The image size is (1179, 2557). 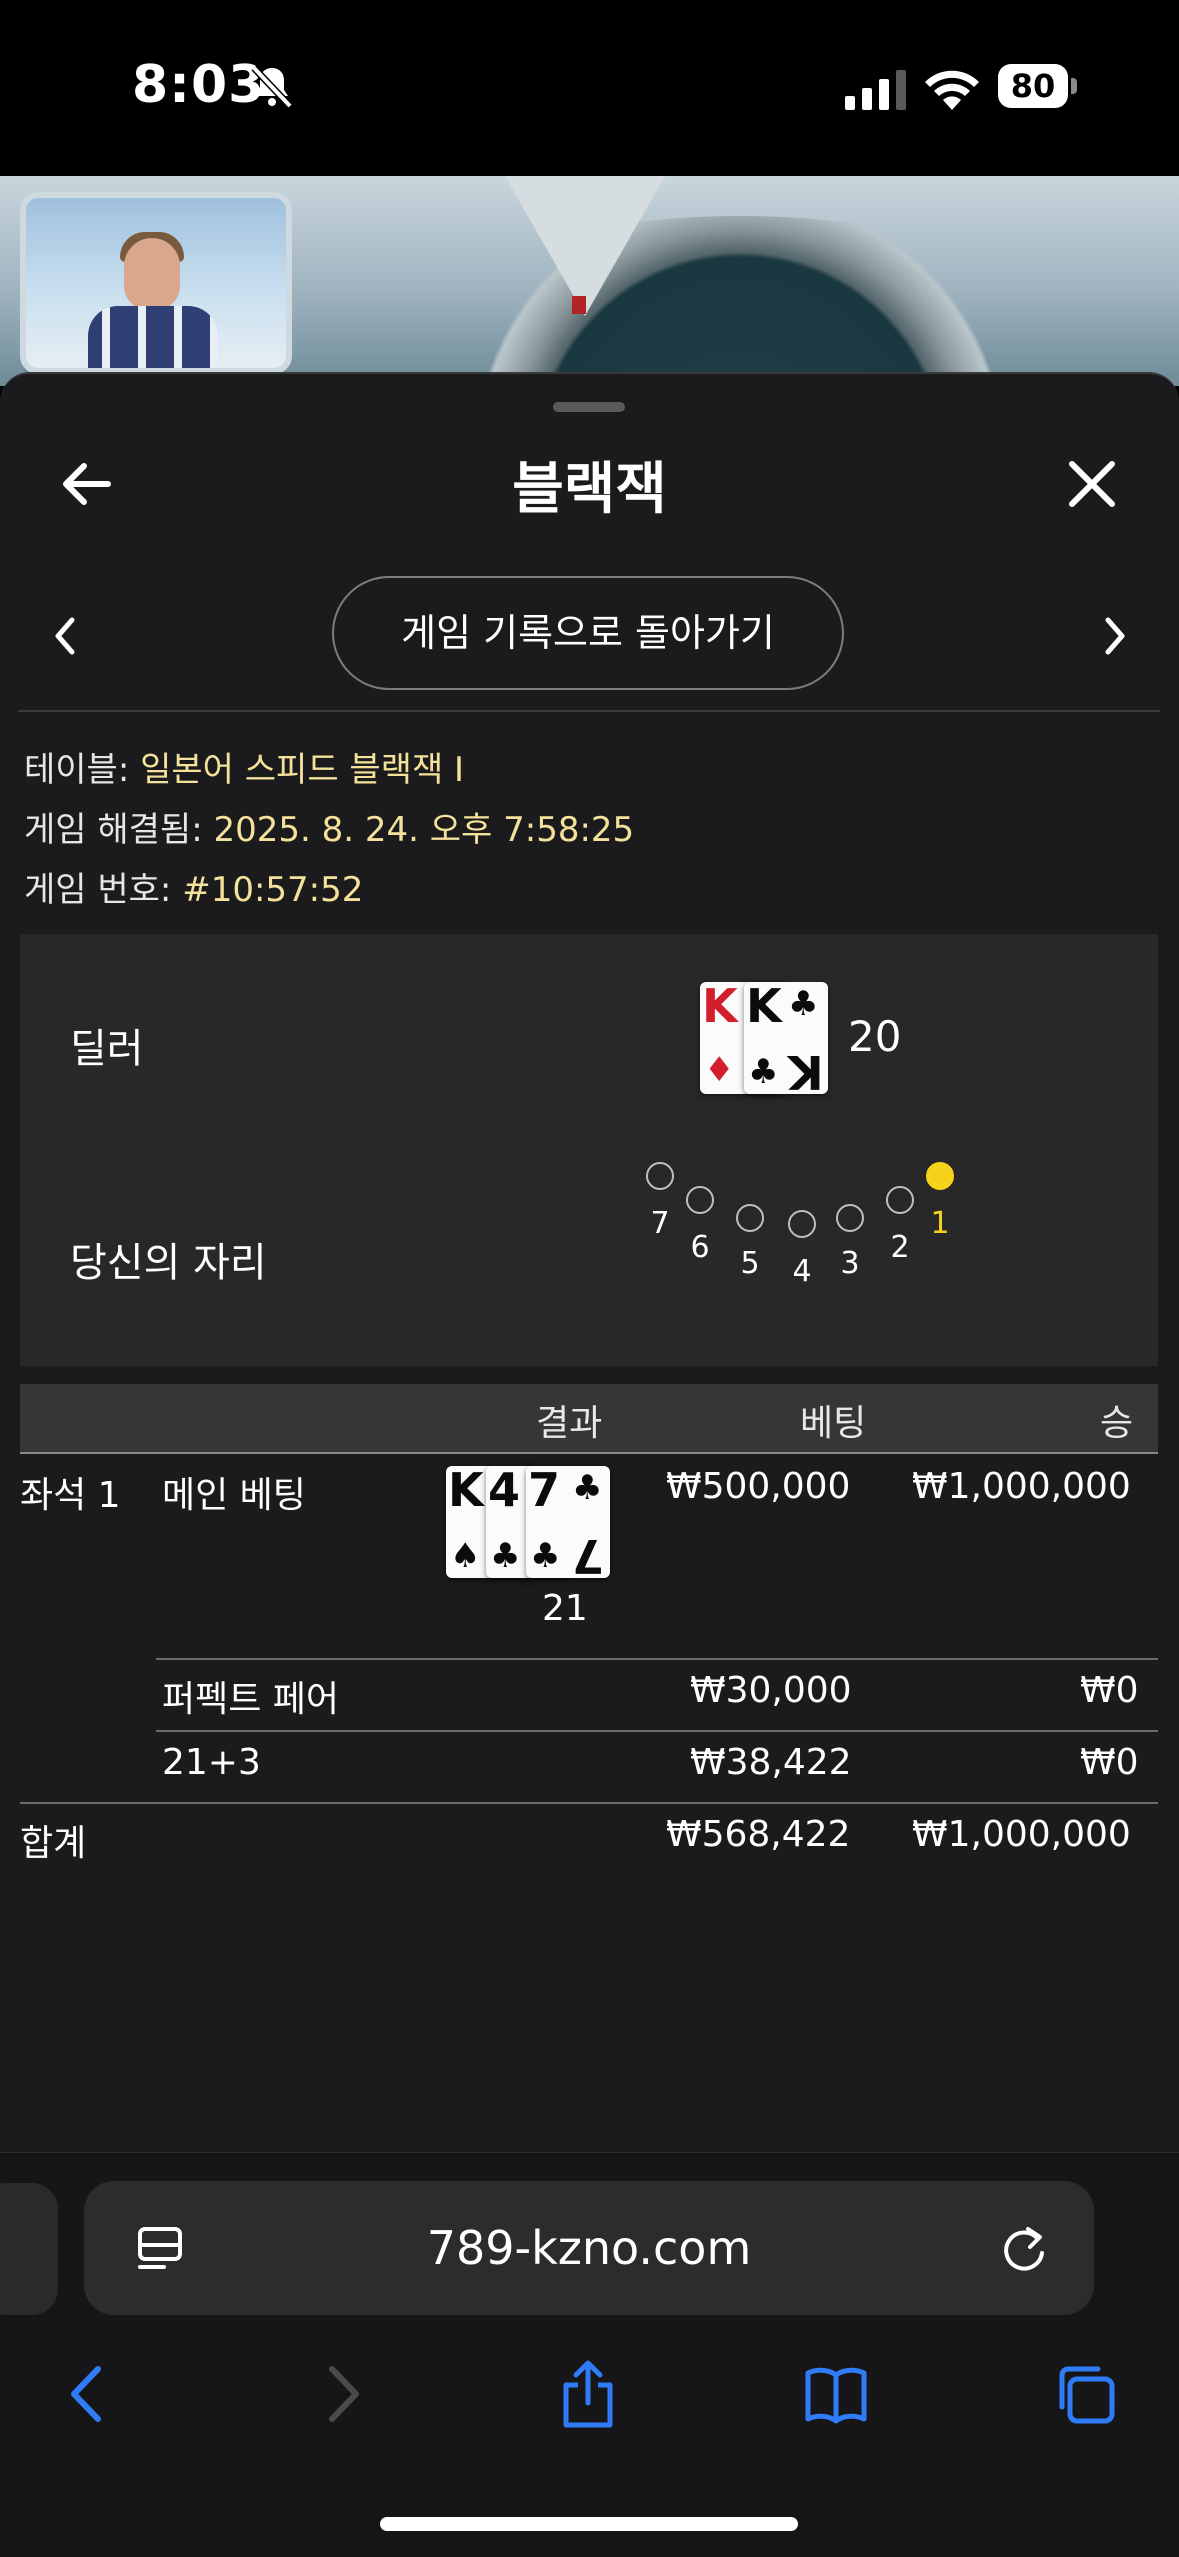 What do you see at coordinates (302, 770) in the screenshot?
I see `table-info-value: 일본어 스피드 블랙잭 I` at bounding box center [302, 770].